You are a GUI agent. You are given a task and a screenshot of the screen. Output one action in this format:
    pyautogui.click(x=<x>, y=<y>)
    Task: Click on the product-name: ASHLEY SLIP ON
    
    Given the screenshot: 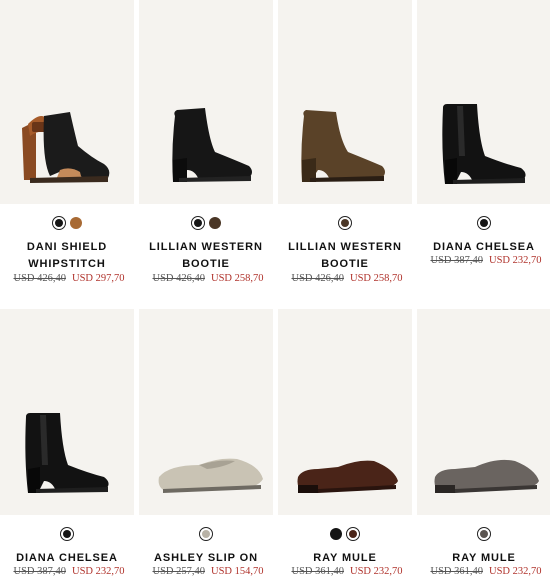 What is the action you would take?
    pyautogui.click(x=206, y=558)
    